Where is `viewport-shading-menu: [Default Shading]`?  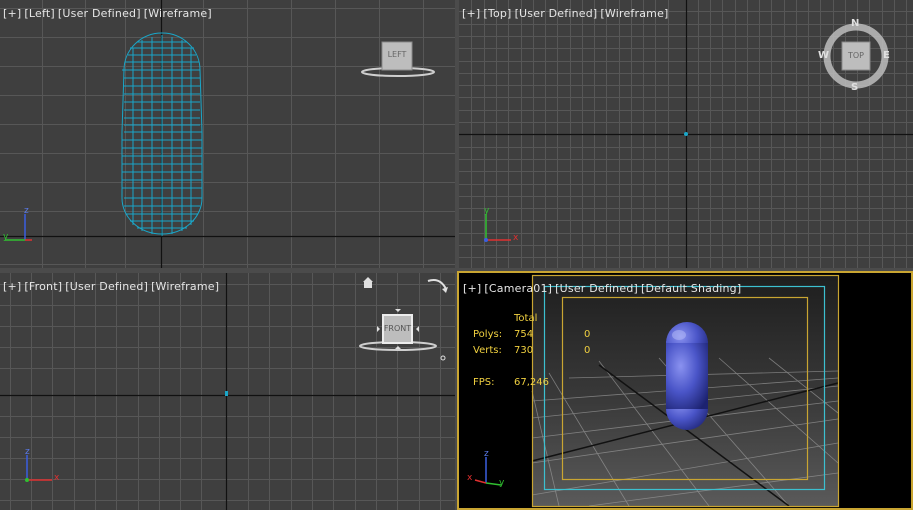
viewport-shading-menu: [Default Shading] is located at coordinates (691, 288).